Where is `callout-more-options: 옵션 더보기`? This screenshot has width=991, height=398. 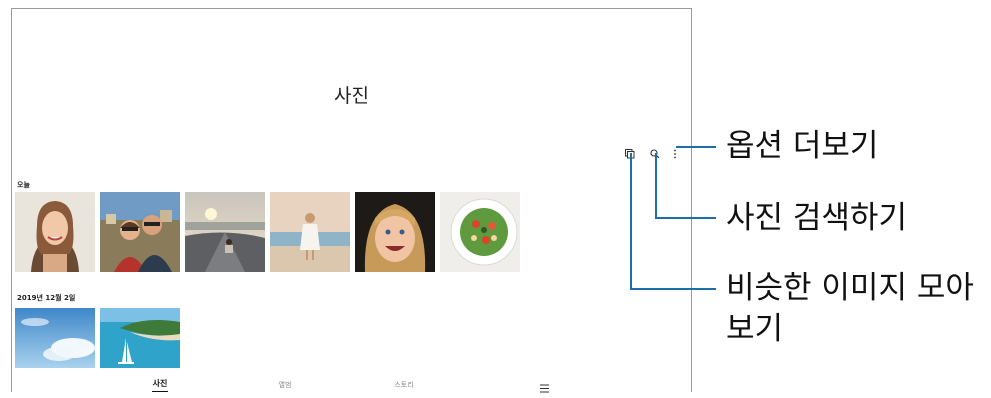 callout-more-options: 옵션 더보기 is located at coordinates (802, 146).